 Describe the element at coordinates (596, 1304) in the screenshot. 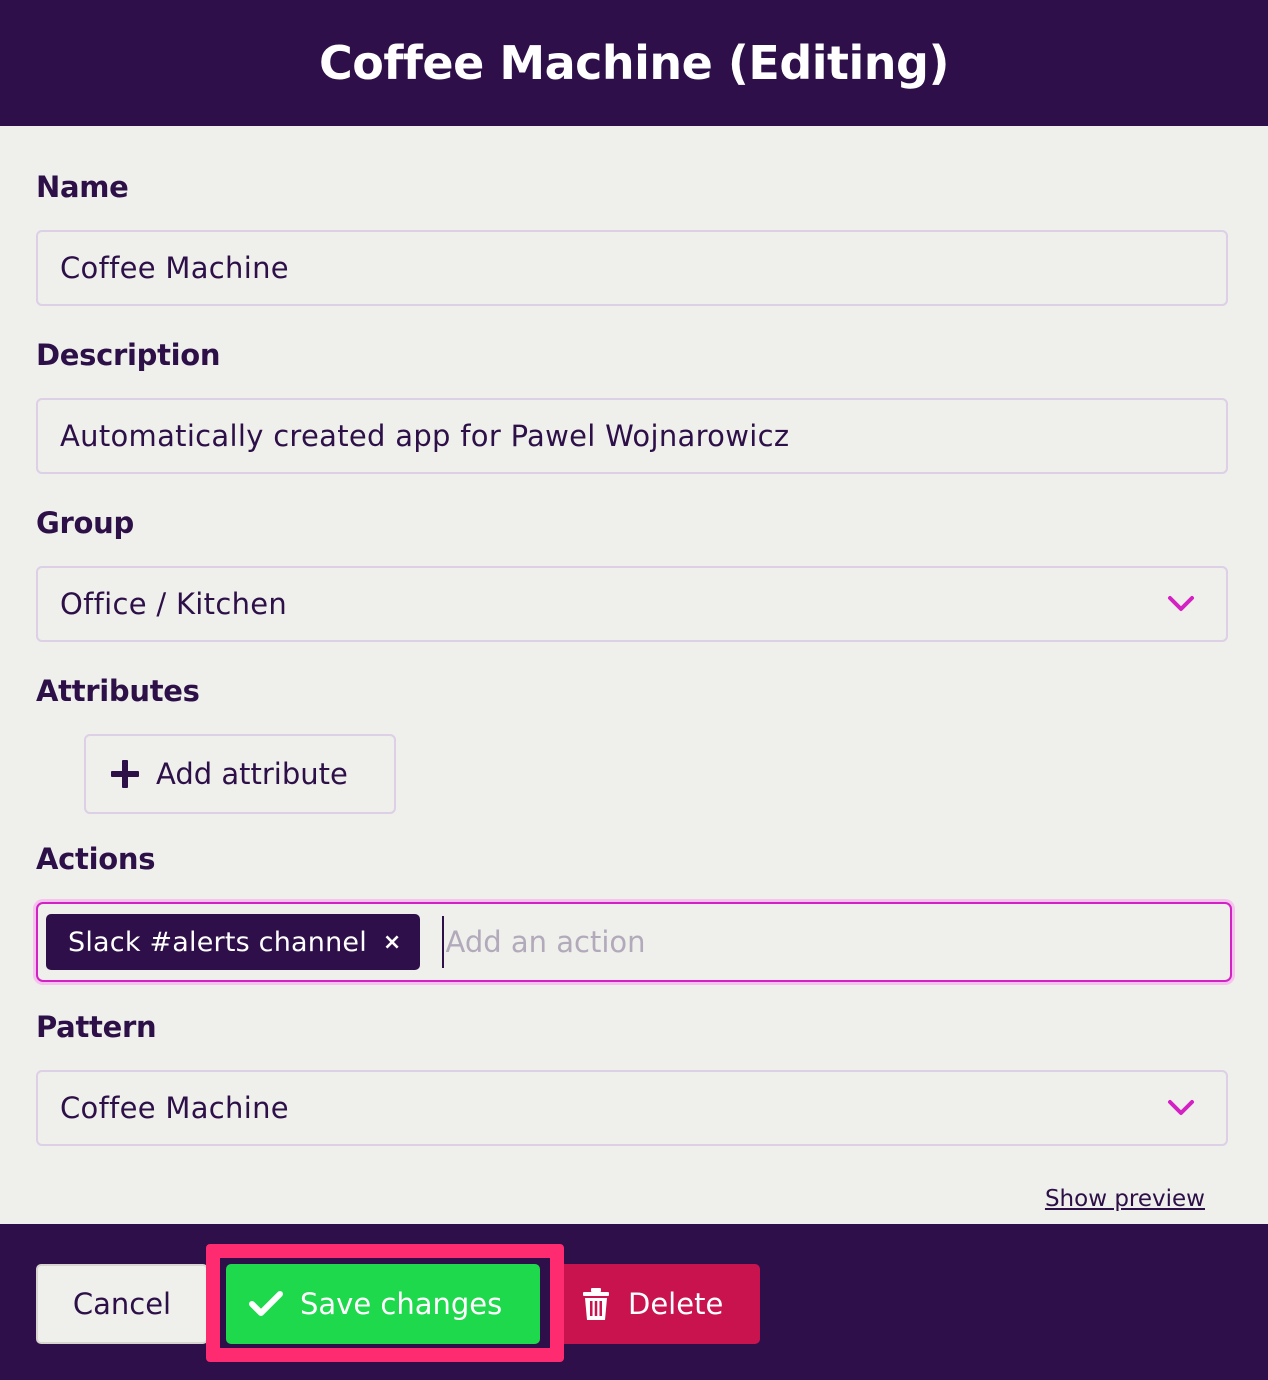

I see `trash-icon` at that location.